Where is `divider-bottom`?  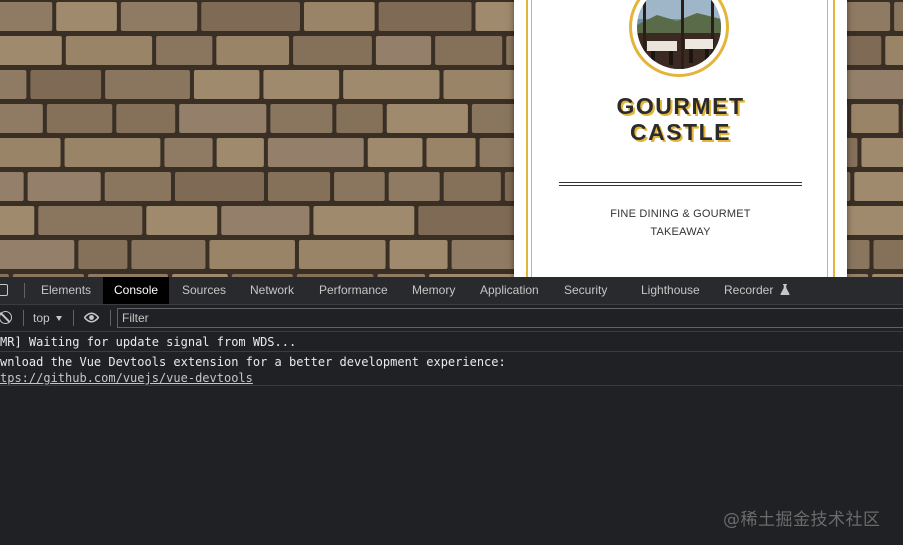 divider-bottom is located at coordinates (680, 185).